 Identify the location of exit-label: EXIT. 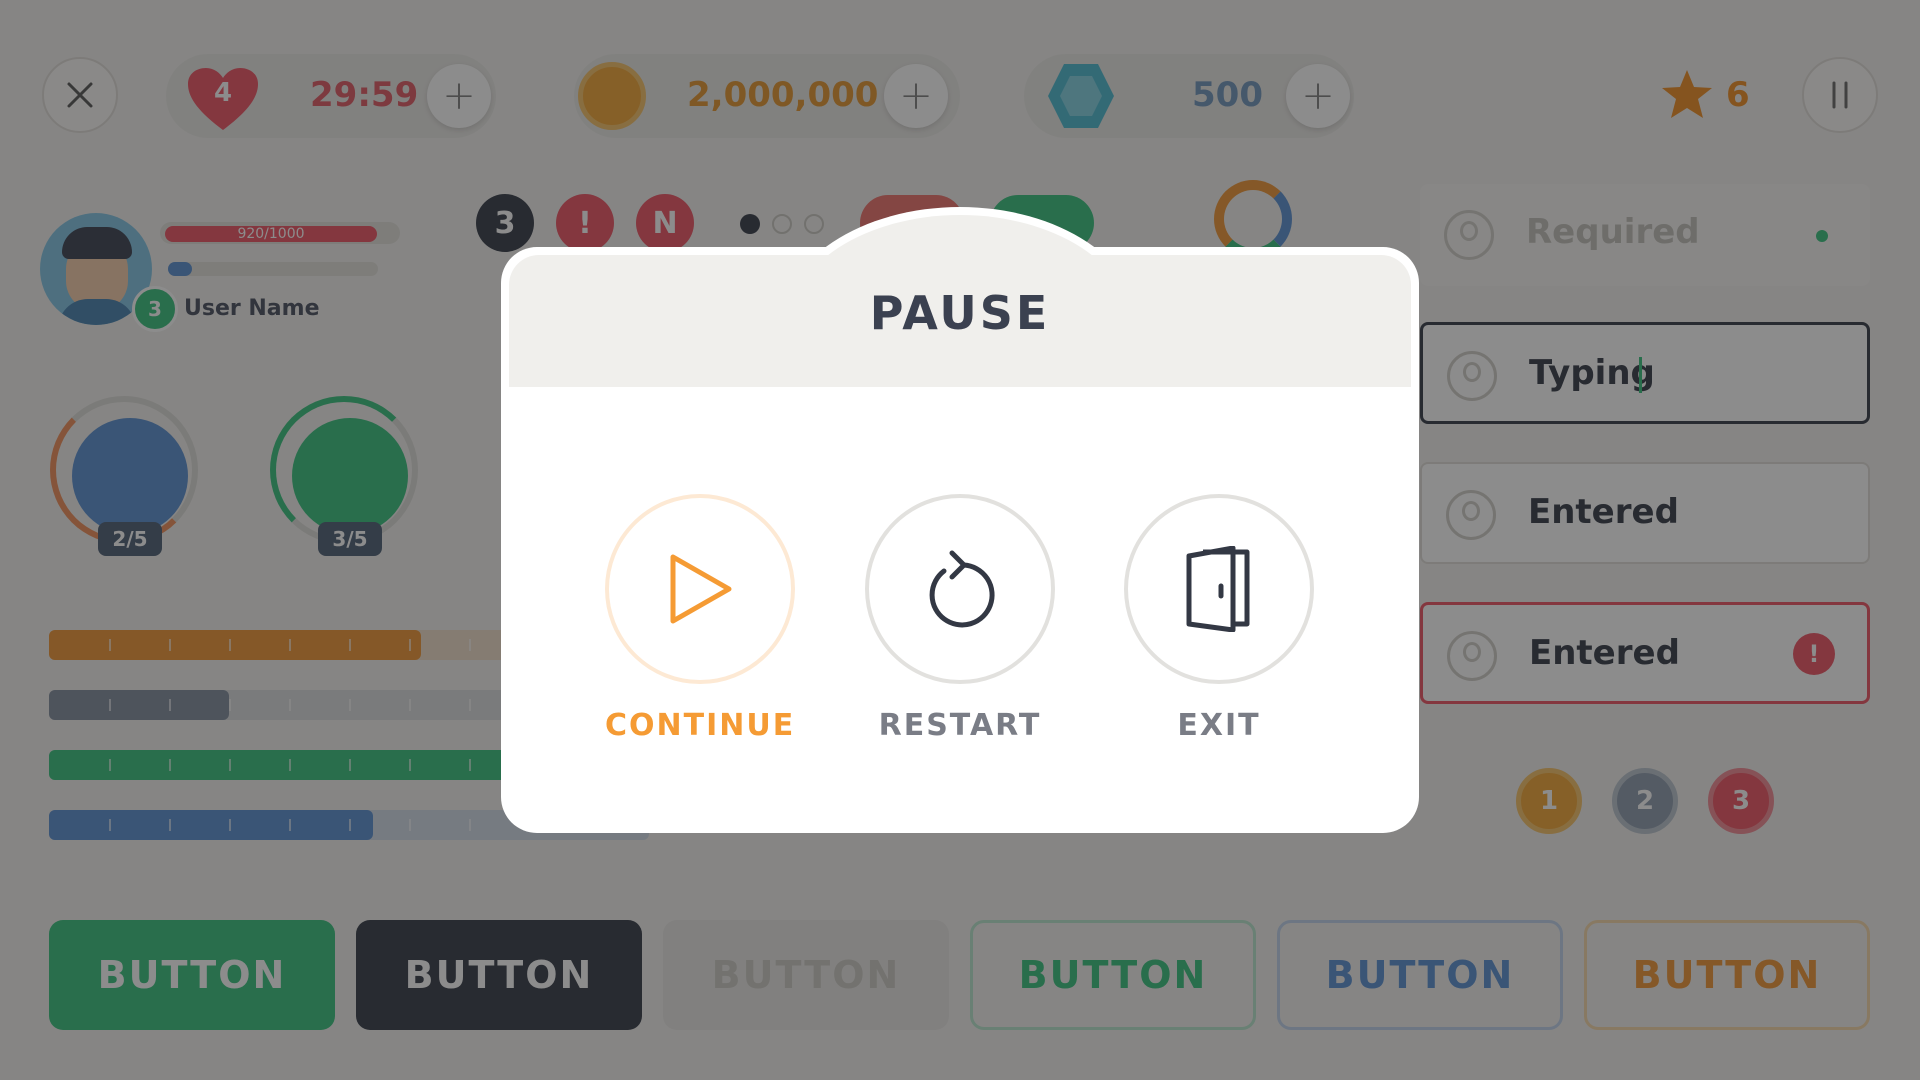
(1219, 725).